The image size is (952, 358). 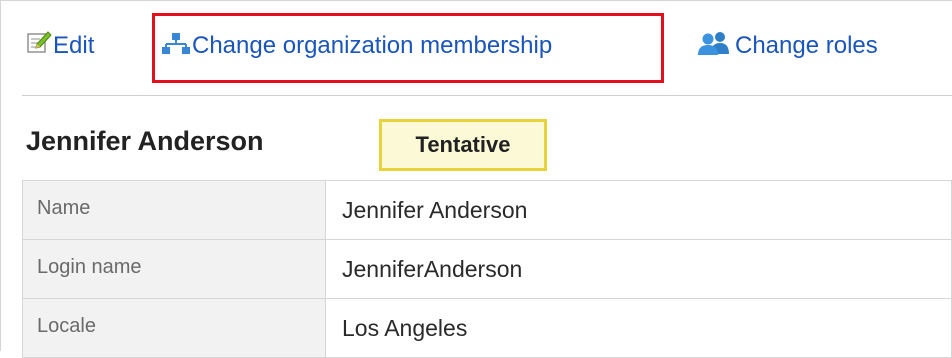 I want to click on change-roles-link: Change roles, so click(x=786, y=46).